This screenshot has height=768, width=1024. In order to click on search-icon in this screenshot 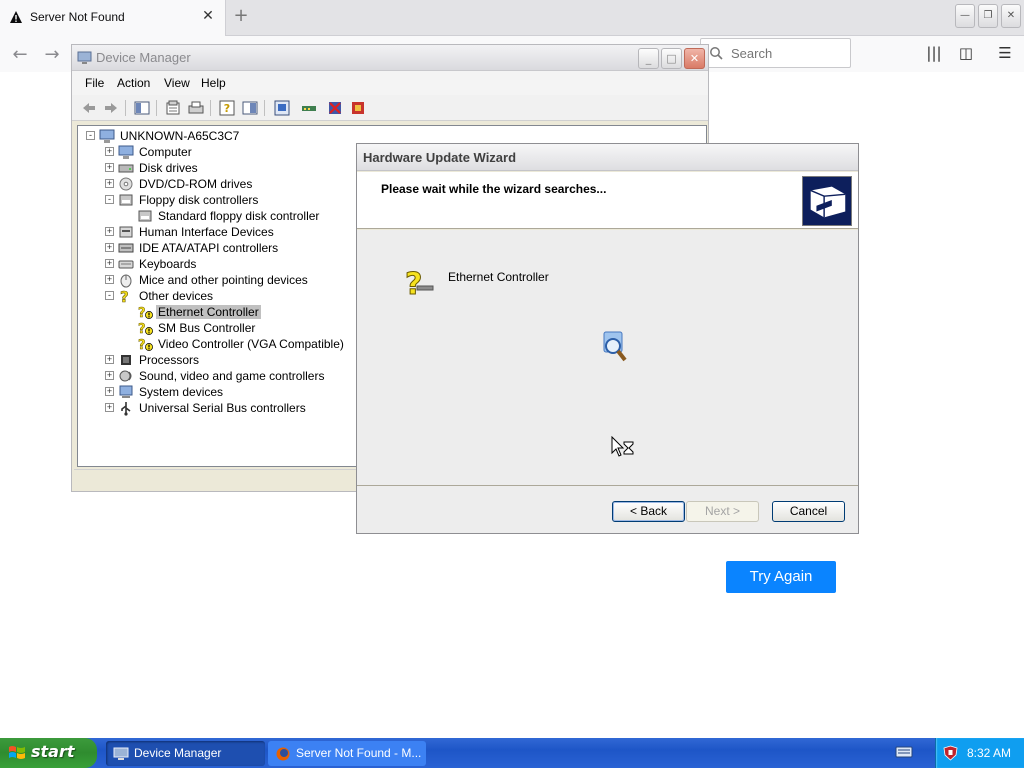, I will do `click(716, 53)`.